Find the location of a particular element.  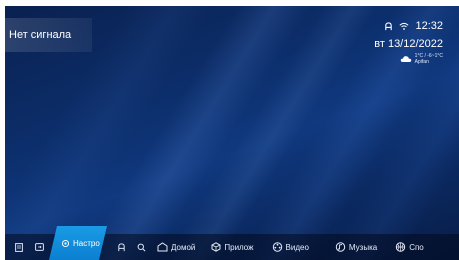

guide-icon is located at coordinates (19, 247).